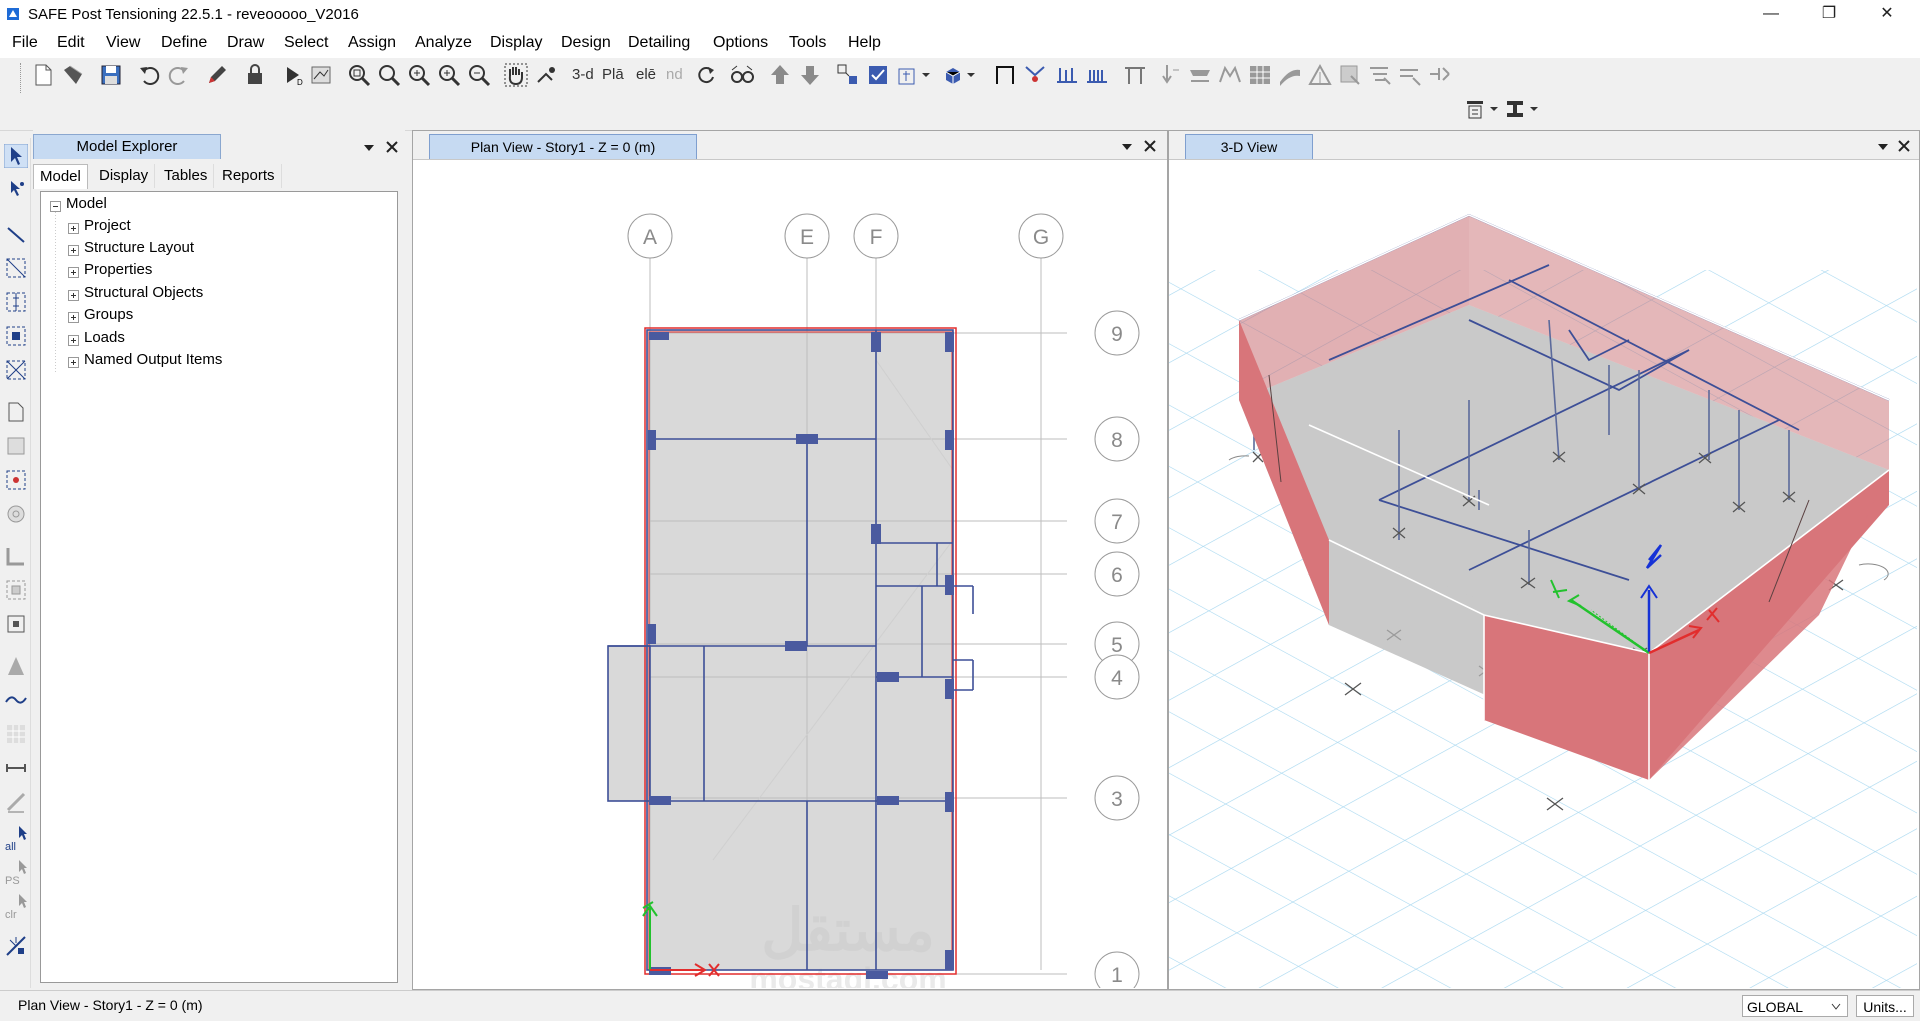 The height and width of the screenshot is (1021, 1920). I want to click on pointer-tool-icon, so click(546, 75).